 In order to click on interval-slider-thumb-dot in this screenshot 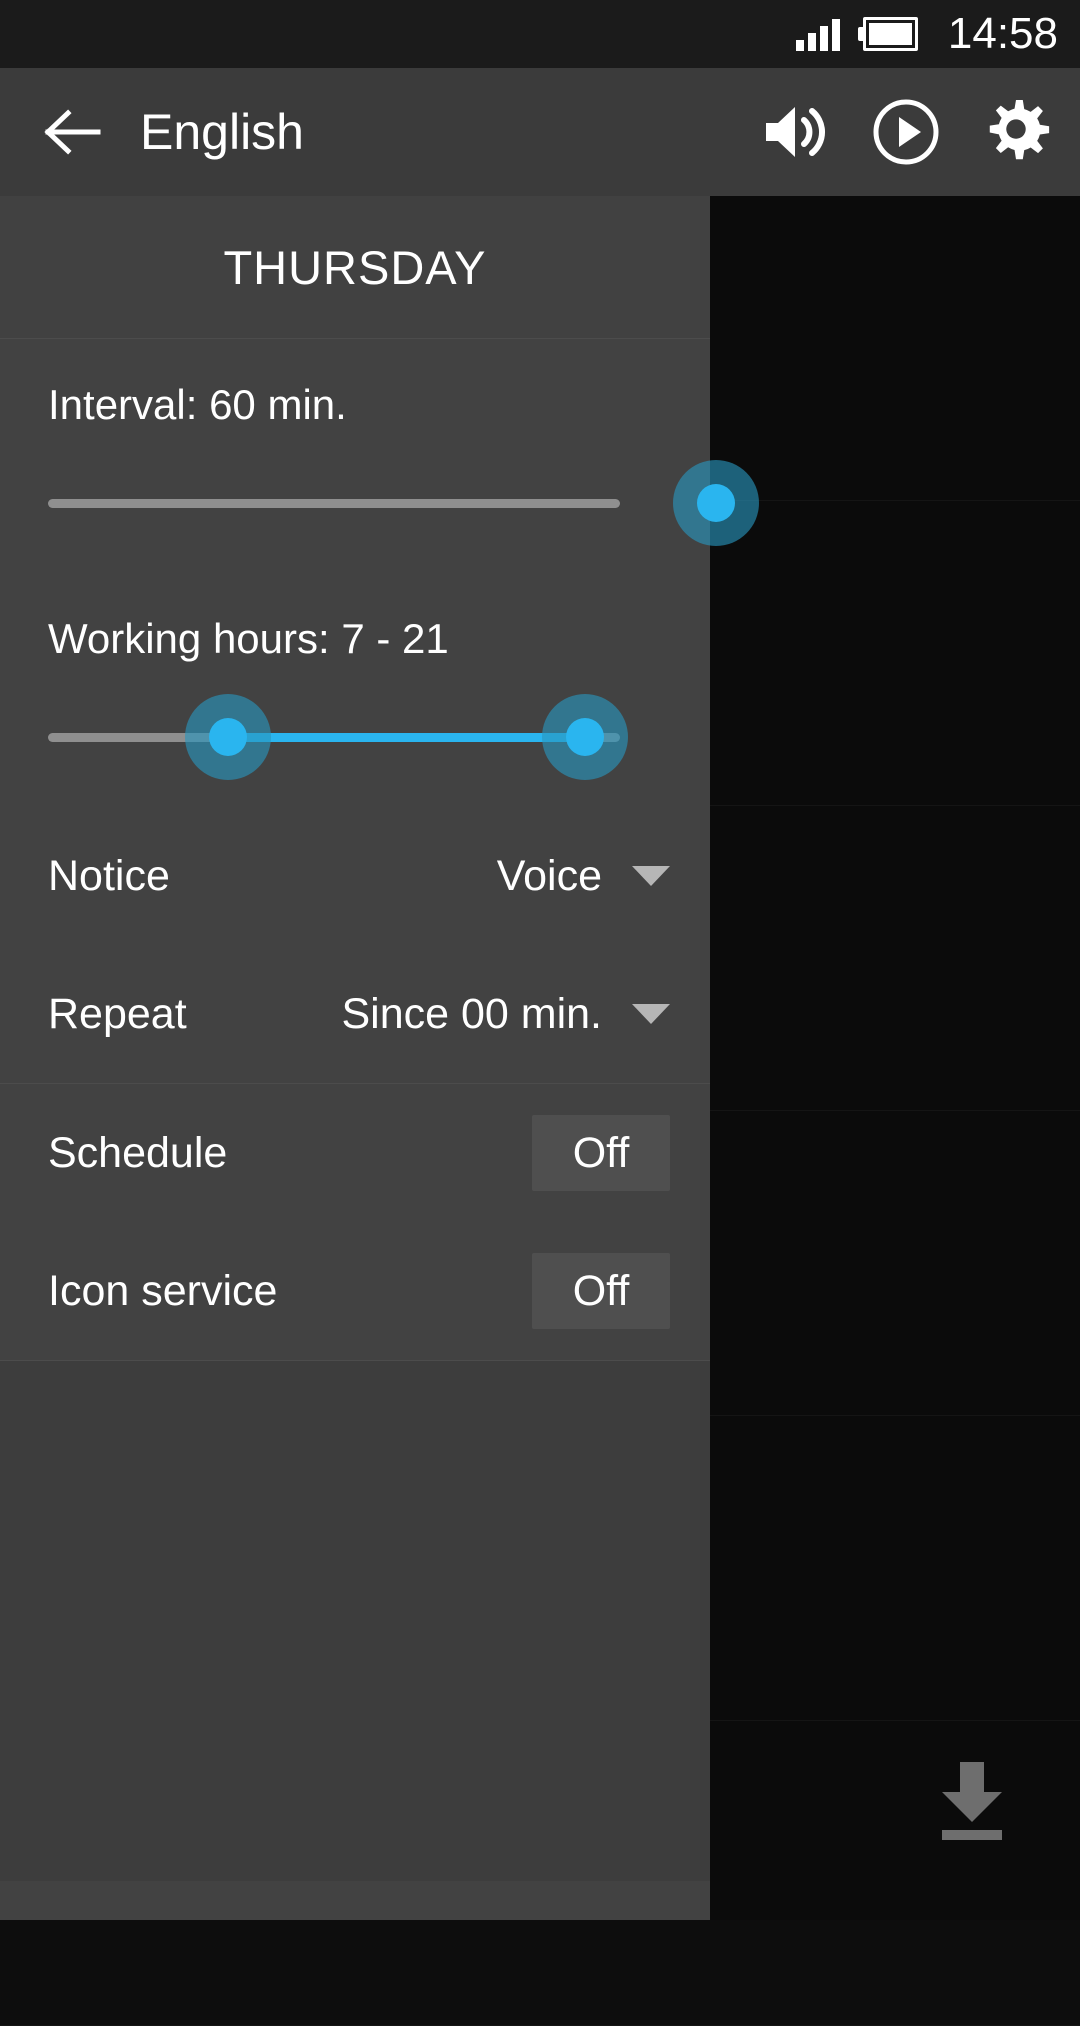, I will do `click(716, 503)`.